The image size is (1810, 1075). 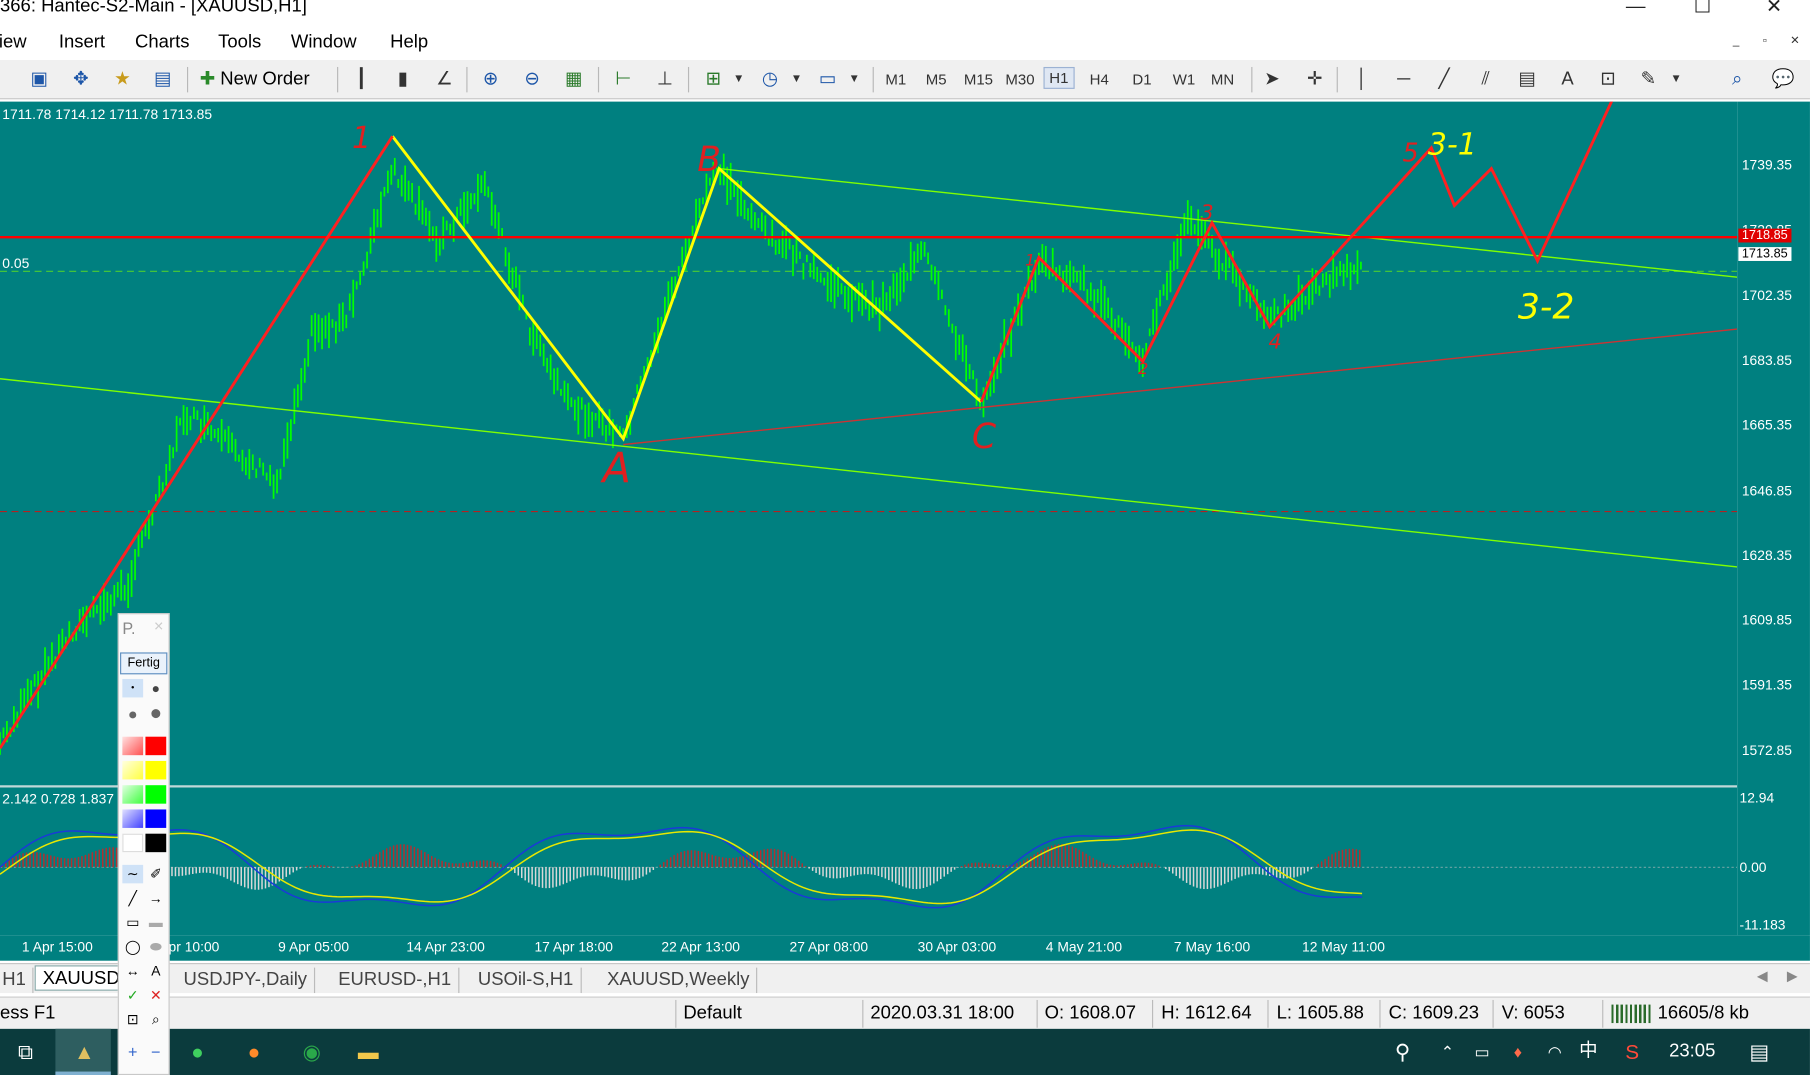 I want to click on timeframe-m5-button: M5, so click(x=936, y=78).